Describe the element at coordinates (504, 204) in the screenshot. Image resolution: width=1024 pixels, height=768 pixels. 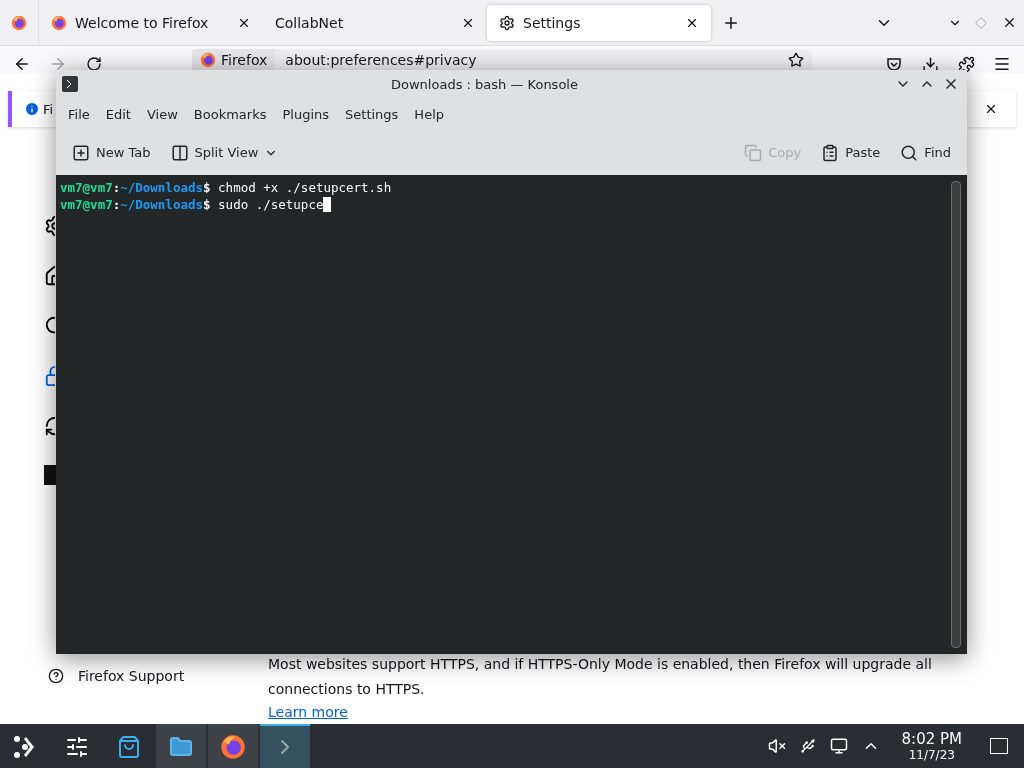
I see `terminal-line: vm7@vm7:~/Downloads$ sudo ./setupce` at that location.